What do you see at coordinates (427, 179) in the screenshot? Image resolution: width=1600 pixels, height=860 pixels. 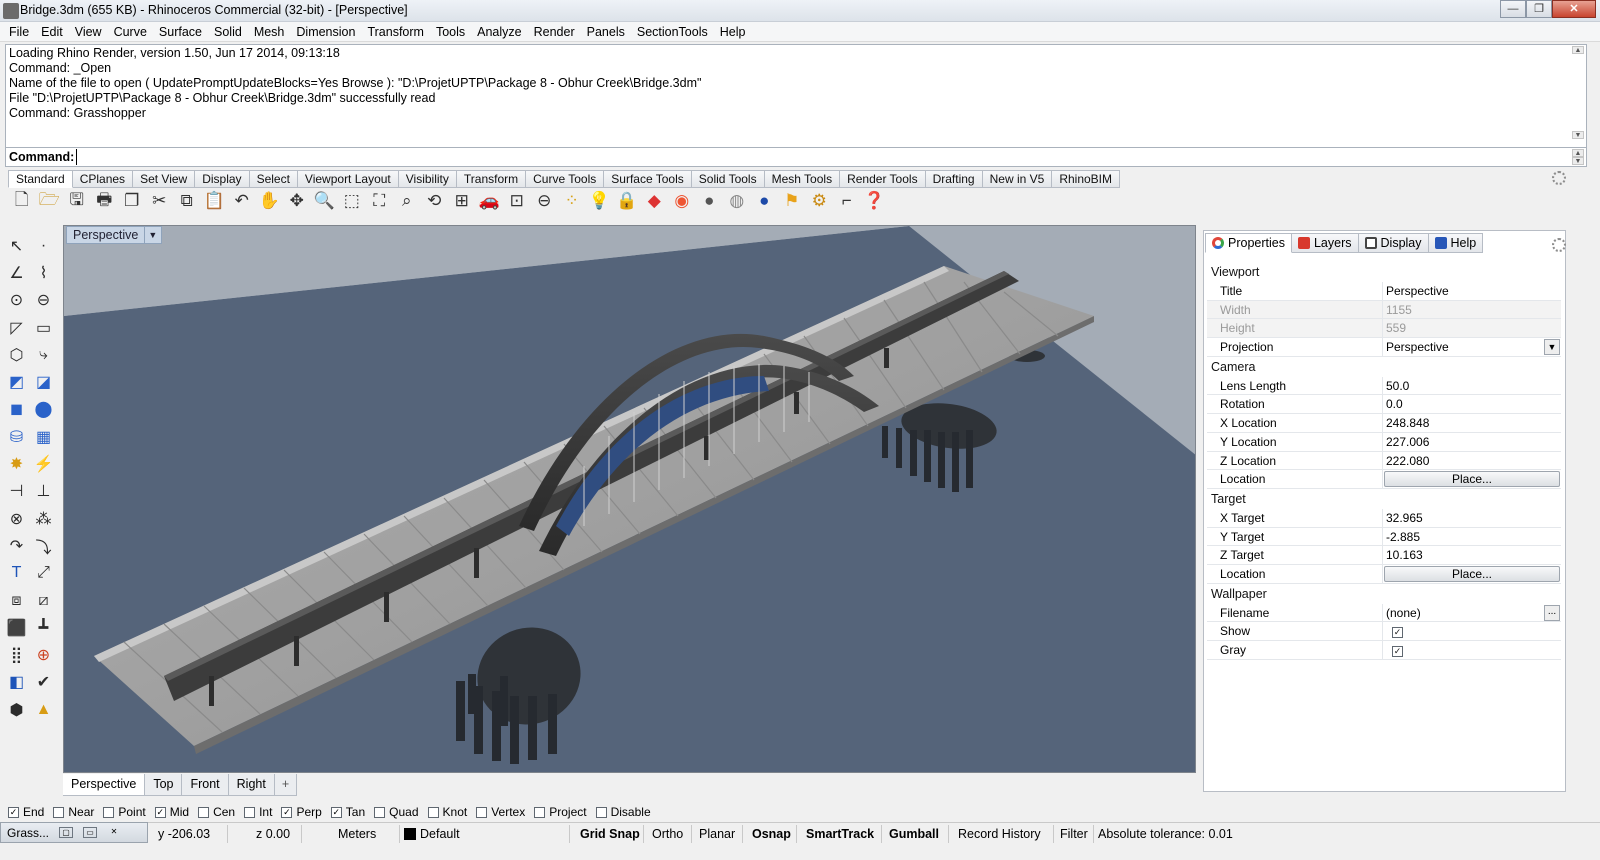 I see `tab-visibility: Visibility` at bounding box center [427, 179].